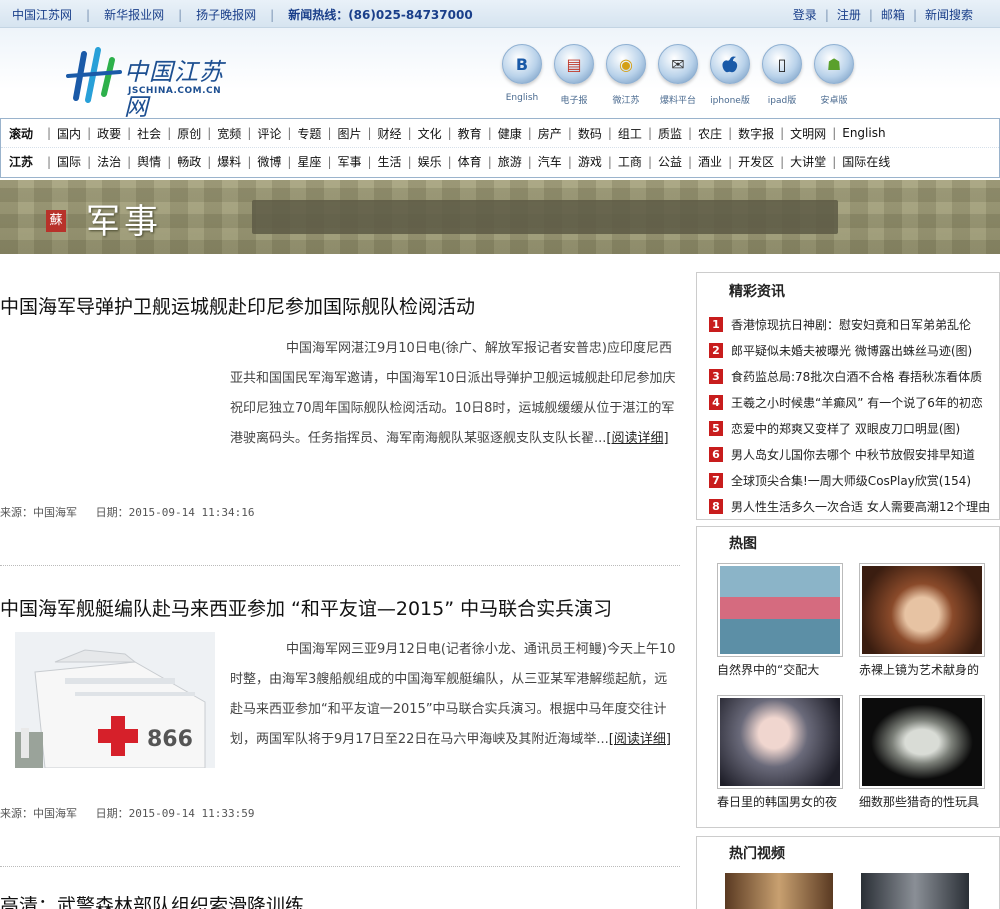  What do you see at coordinates (863, 133) in the screenshot?
I see `nav-item: English` at bounding box center [863, 133].